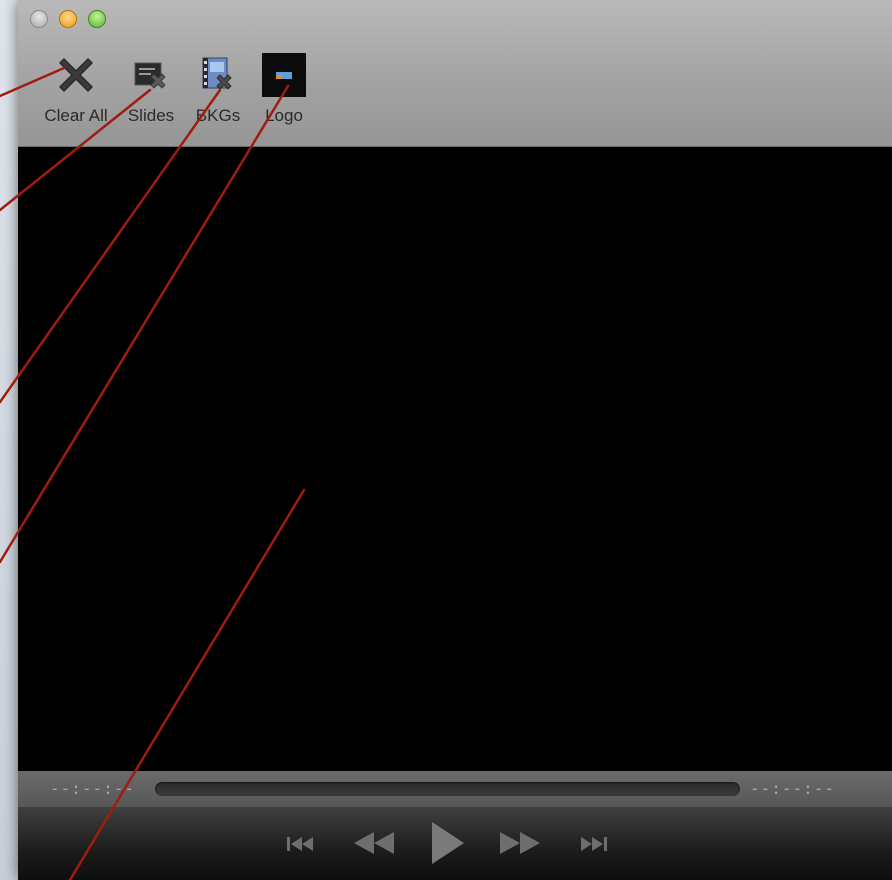 The image size is (892, 880). Describe the element at coordinates (447, 789) in the screenshot. I see `progress-track` at that location.